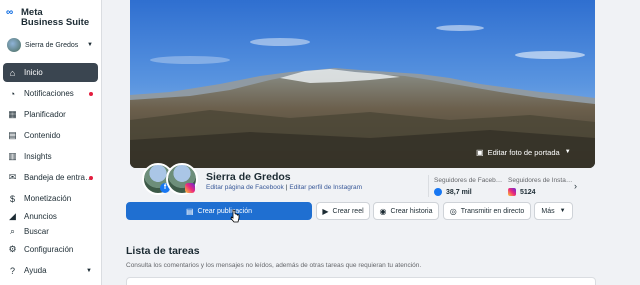  Describe the element at coordinates (428, 186) in the screenshot. I see `divider` at that location.